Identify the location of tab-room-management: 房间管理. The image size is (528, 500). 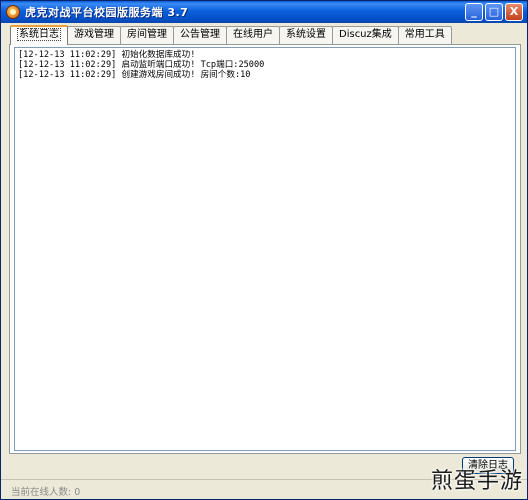
(147, 35).